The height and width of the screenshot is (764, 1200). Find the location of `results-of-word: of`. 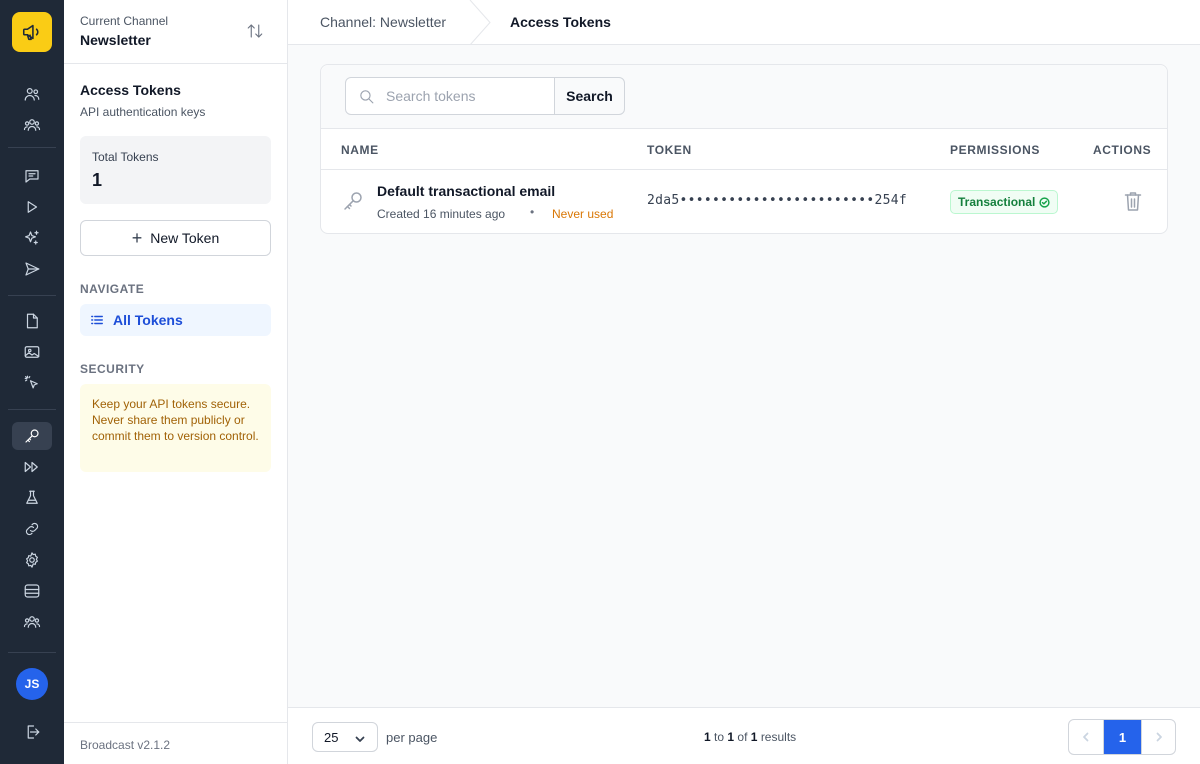

results-of-word: of is located at coordinates (742, 737).